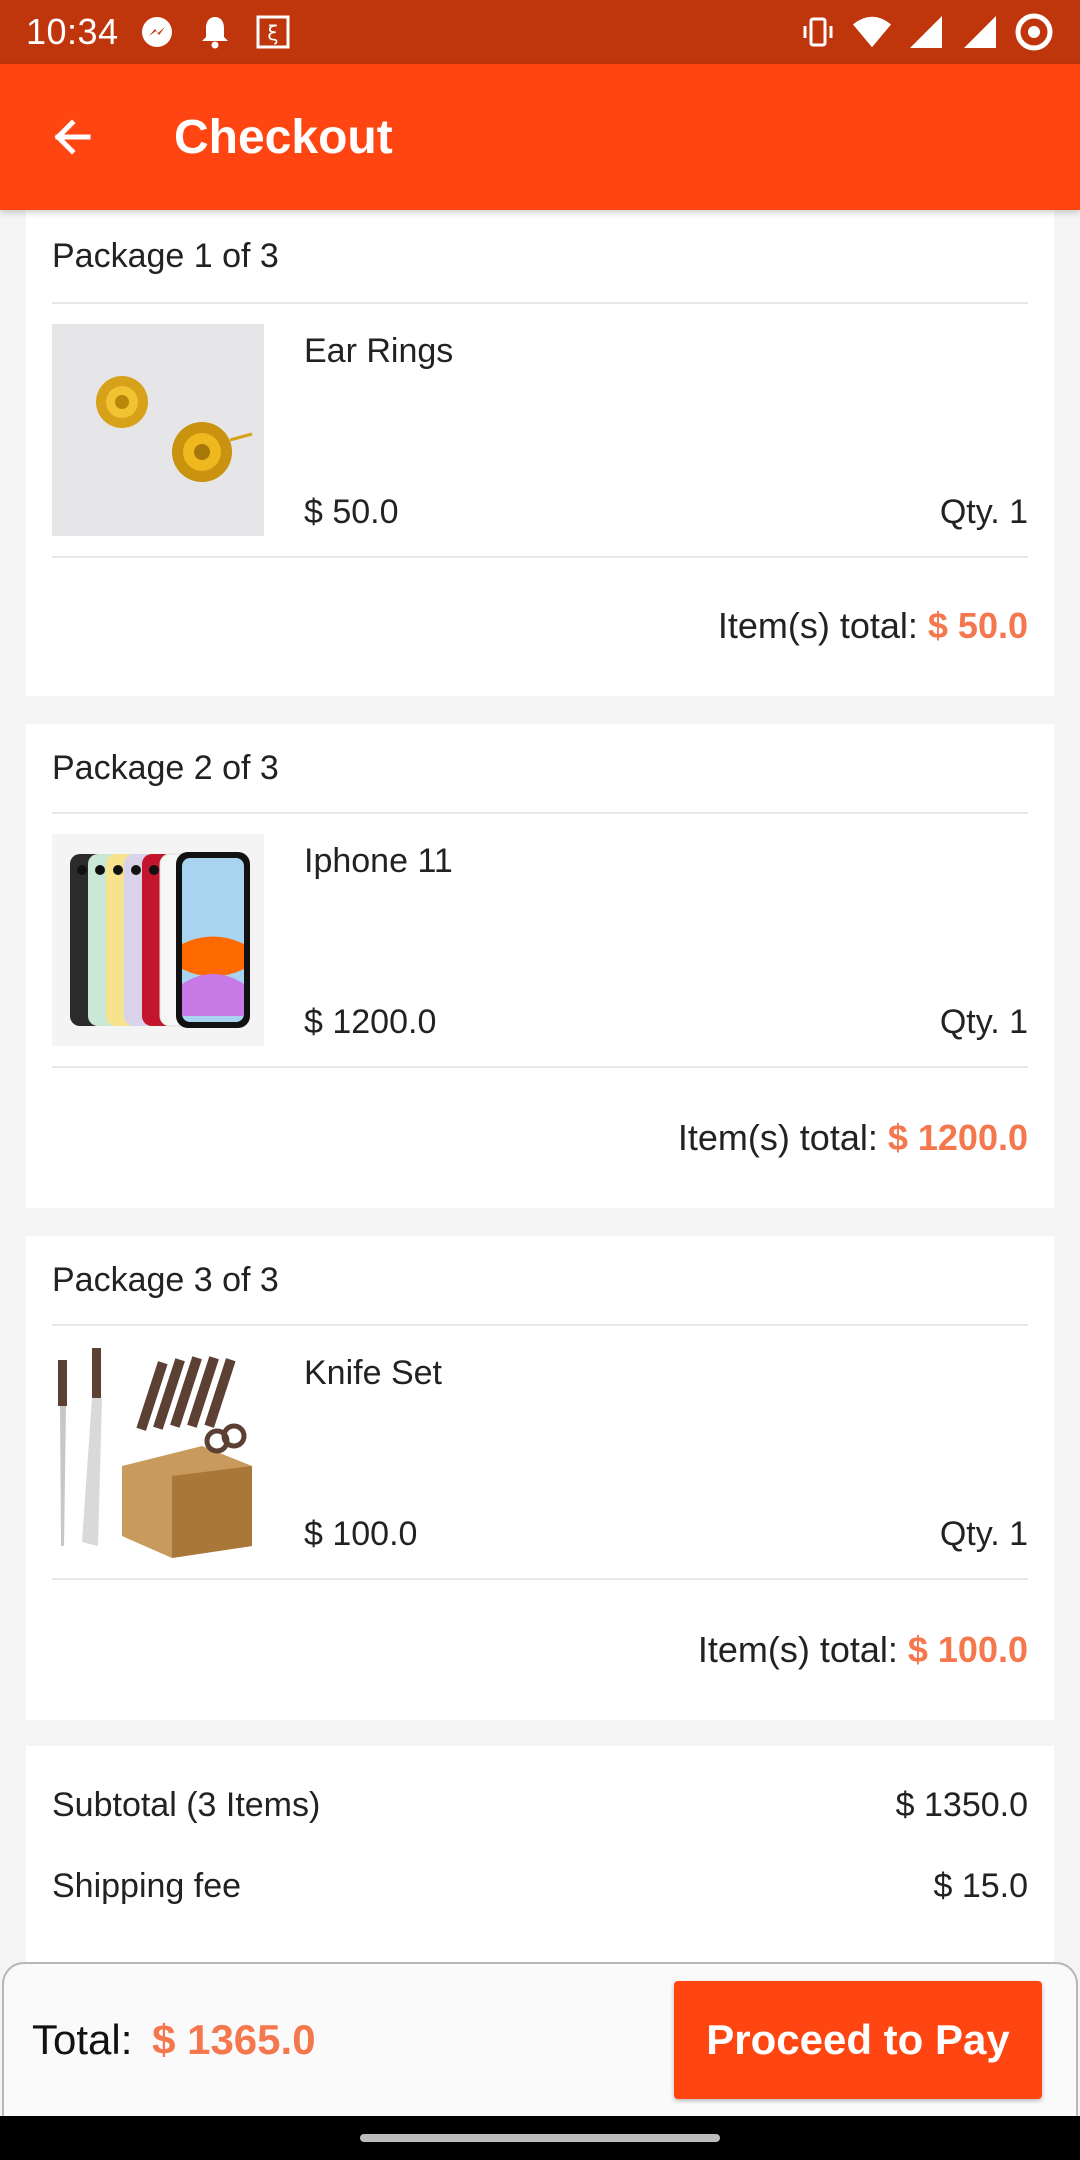 The width and height of the screenshot is (1080, 2160). I want to click on package-total: Item(s) total: $ 50.0, so click(540, 626).